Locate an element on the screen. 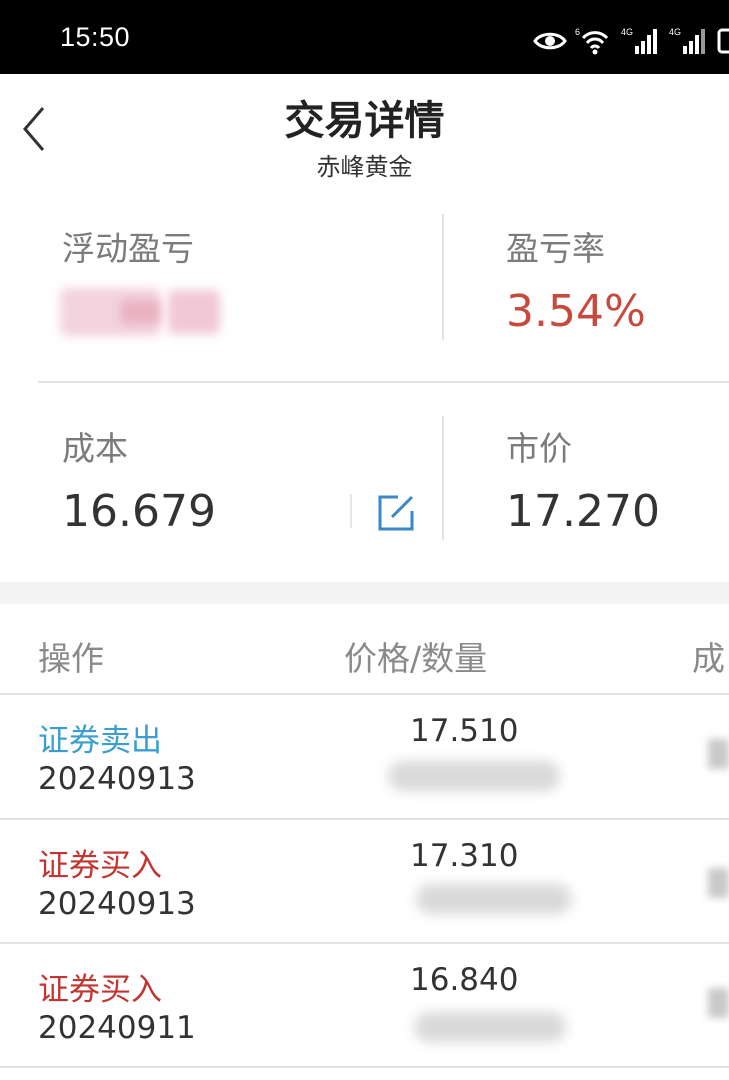 This screenshot has height=1080, width=729. table-row: 证券卖出 20240913 17.510 is located at coordinates (364, 756).